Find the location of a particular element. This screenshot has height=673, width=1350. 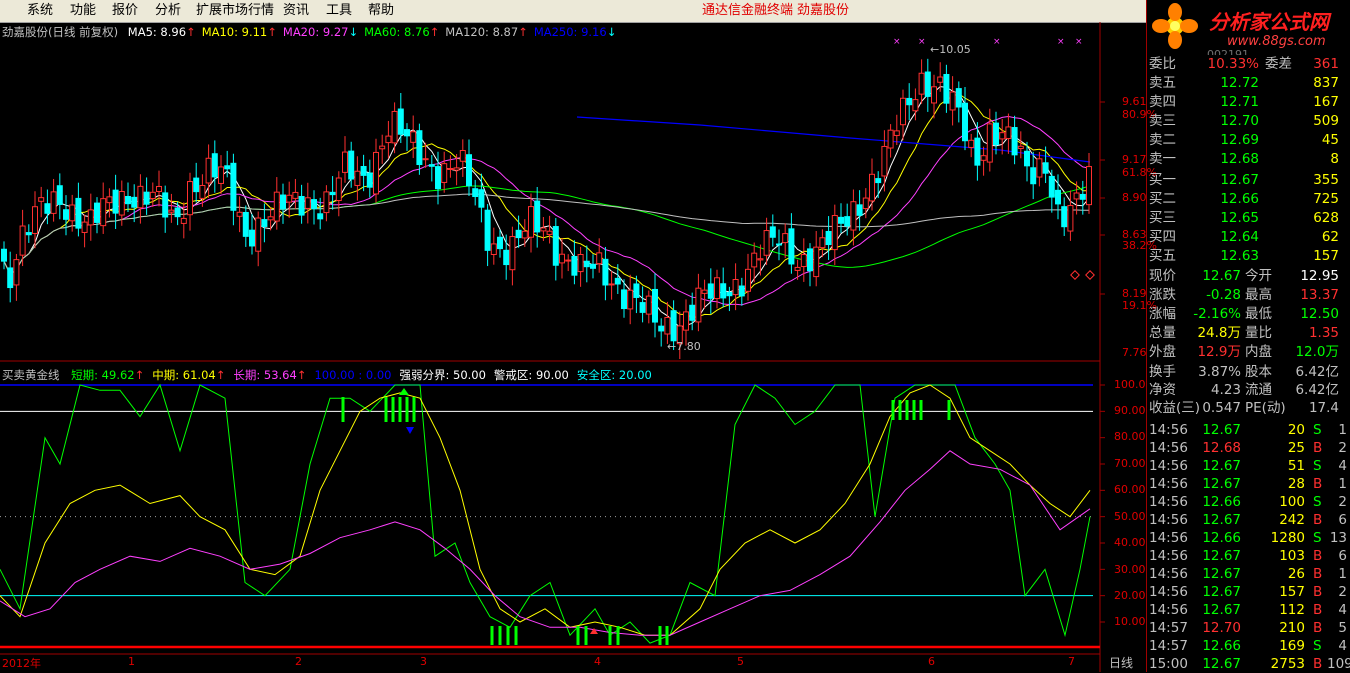

quote-stat-row: 涨跌 -0.28 最高 13.37 is located at coordinates (1248, 295).